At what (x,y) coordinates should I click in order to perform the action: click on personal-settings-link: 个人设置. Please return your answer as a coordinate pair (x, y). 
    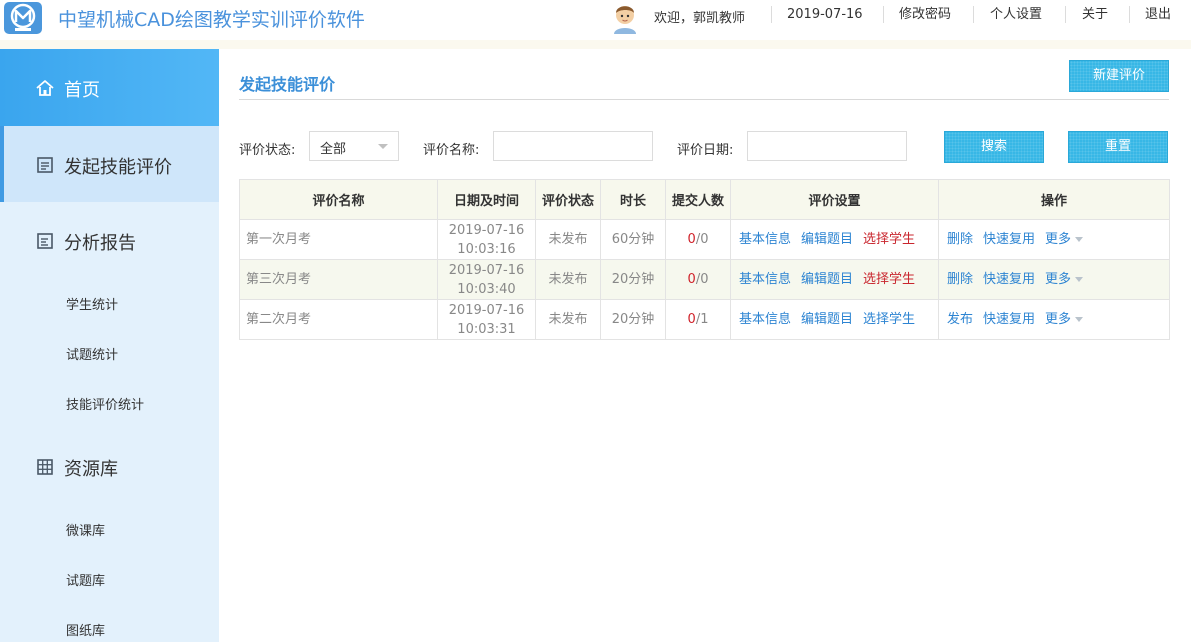
    Looking at the image, I should click on (1016, 15).